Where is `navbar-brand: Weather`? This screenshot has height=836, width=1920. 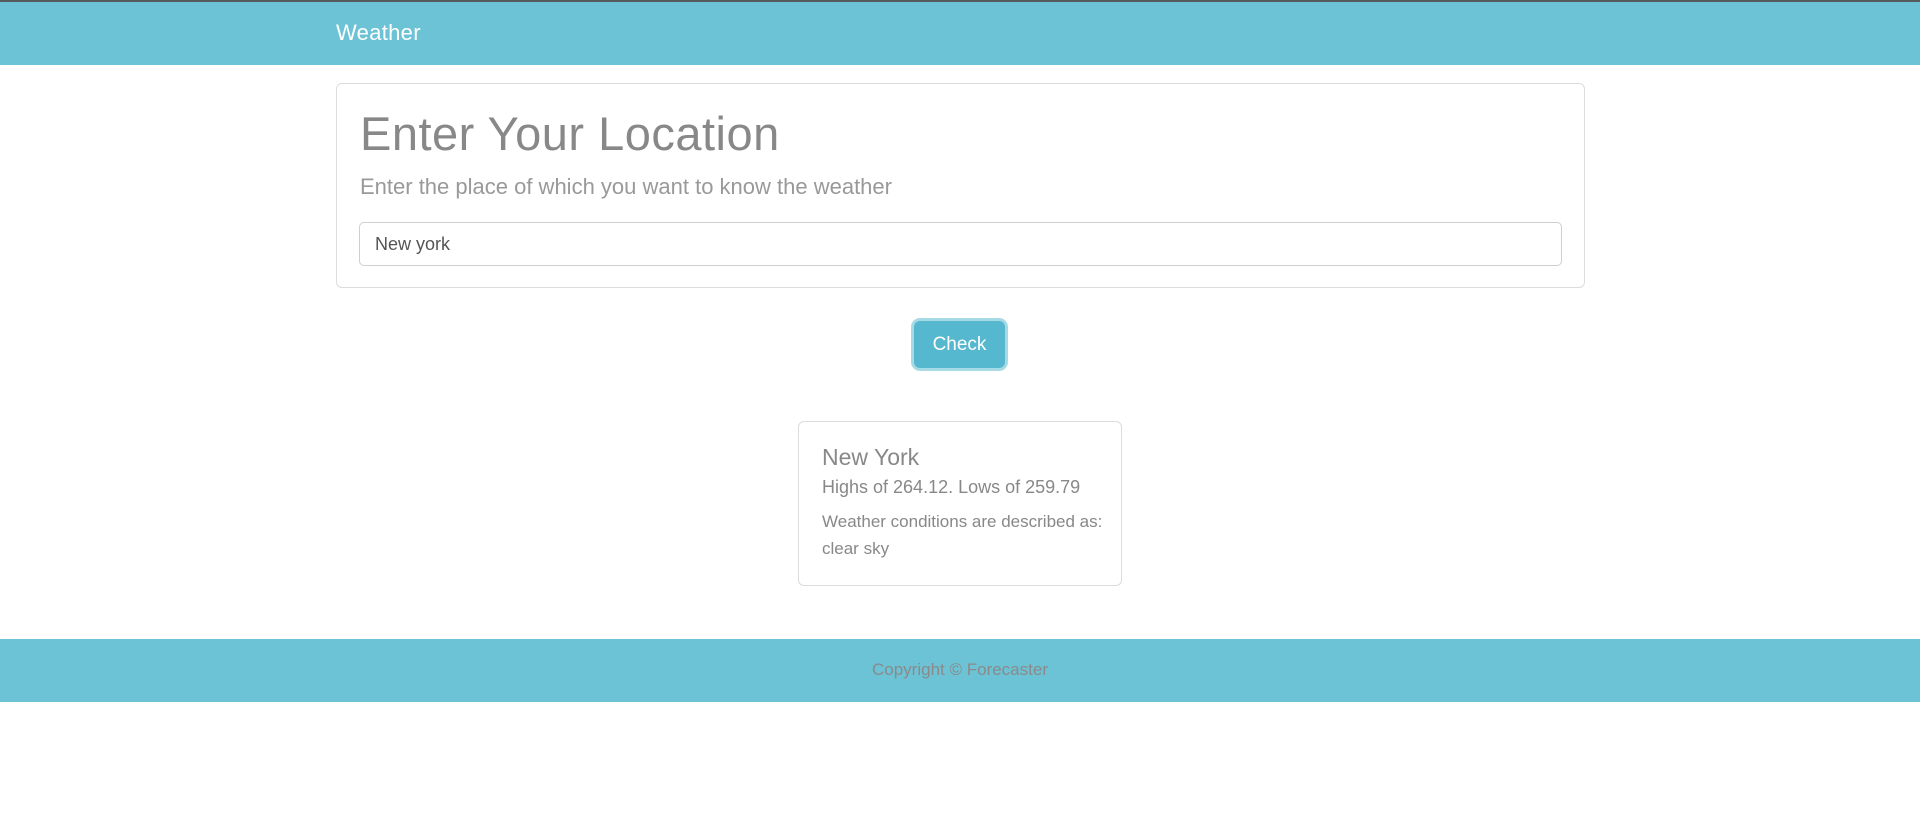
navbar-brand: Weather is located at coordinates (378, 33).